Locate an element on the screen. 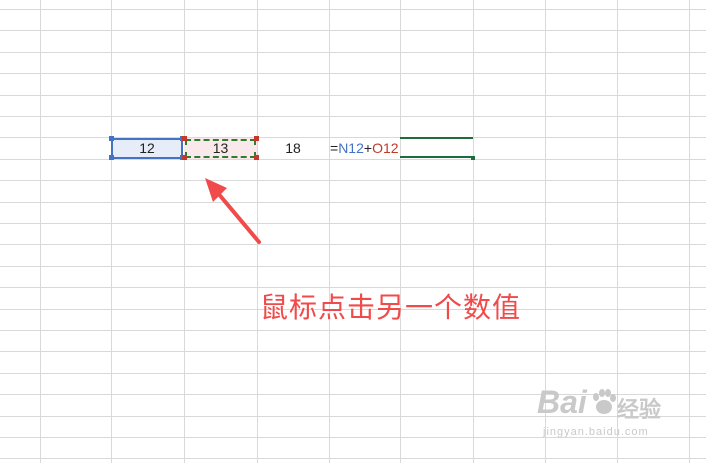  cell-p12: 18 is located at coordinates (293, 148).